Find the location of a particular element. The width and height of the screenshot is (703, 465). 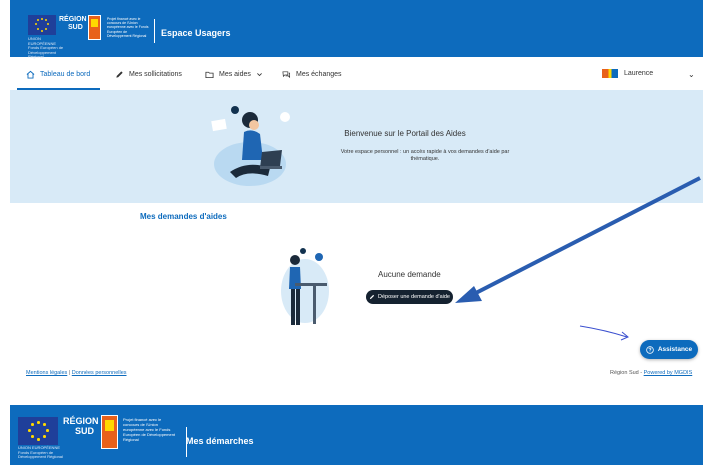

mentions-legales-link: Mentions légales is located at coordinates (46, 373).